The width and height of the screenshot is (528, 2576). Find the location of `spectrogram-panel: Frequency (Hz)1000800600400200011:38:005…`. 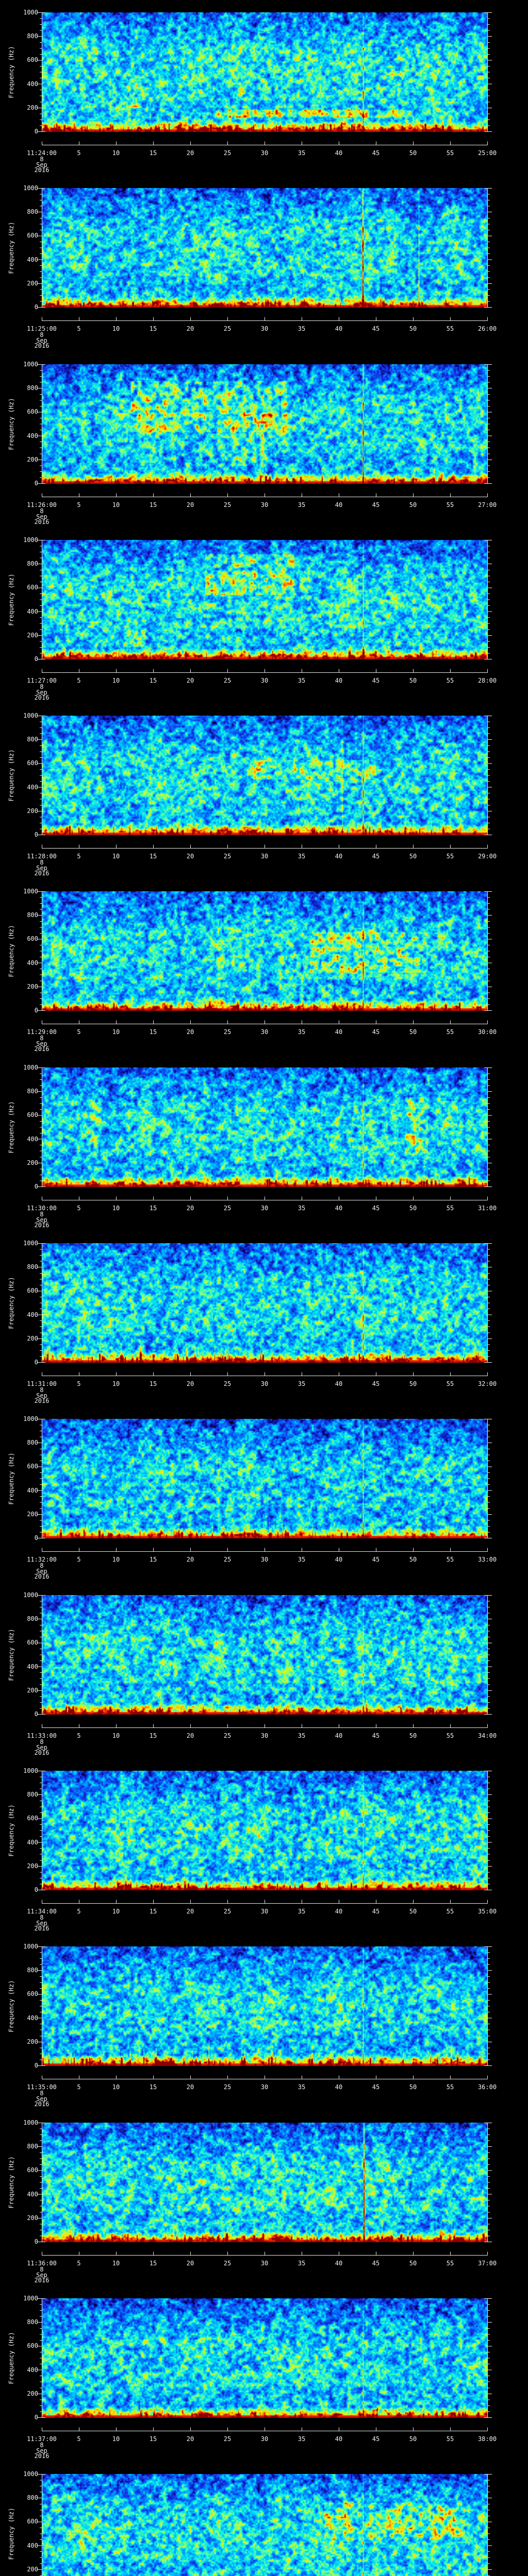

spectrogram-panel: Frequency (Hz)1000800600400200011:38:005… is located at coordinates (264, 2519).